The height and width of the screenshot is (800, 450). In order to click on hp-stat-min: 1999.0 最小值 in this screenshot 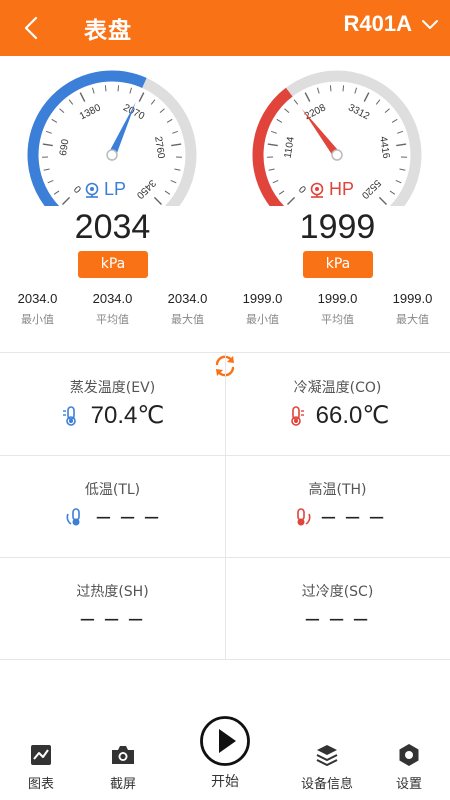, I will do `click(262, 309)`.